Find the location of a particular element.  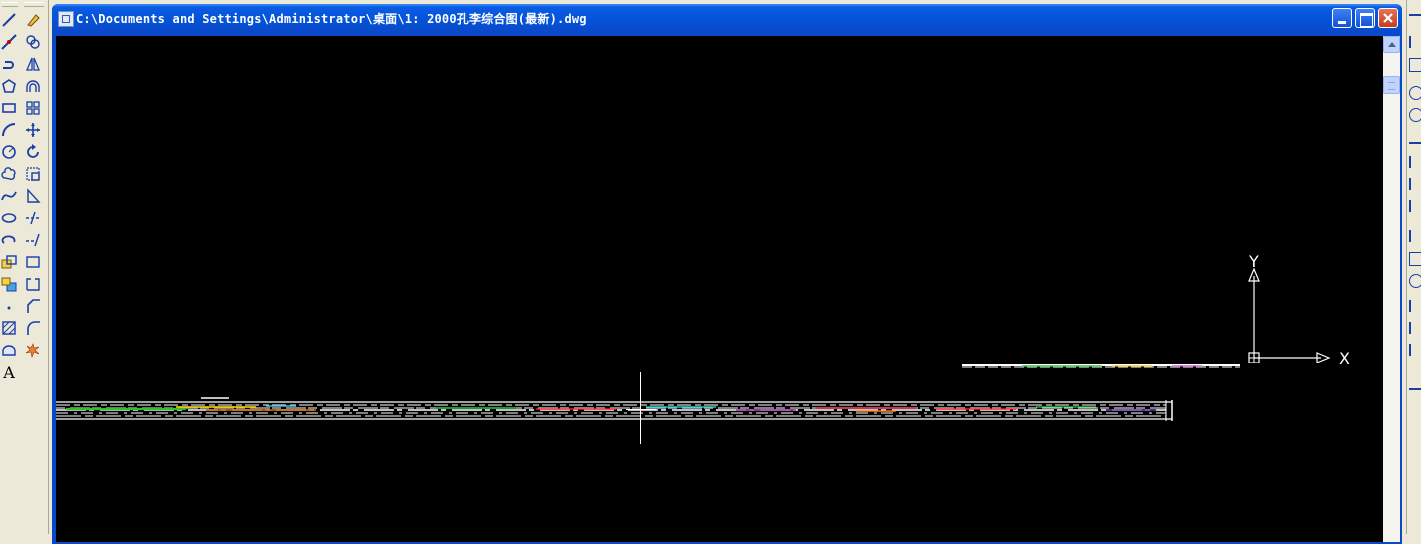

draw-toolbar-grip is located at coordinates (10, 4).